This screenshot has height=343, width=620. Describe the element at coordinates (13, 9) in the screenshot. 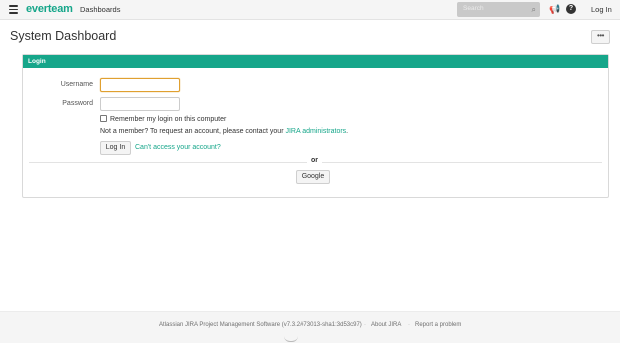

I see `hamburger-icon` at that location.